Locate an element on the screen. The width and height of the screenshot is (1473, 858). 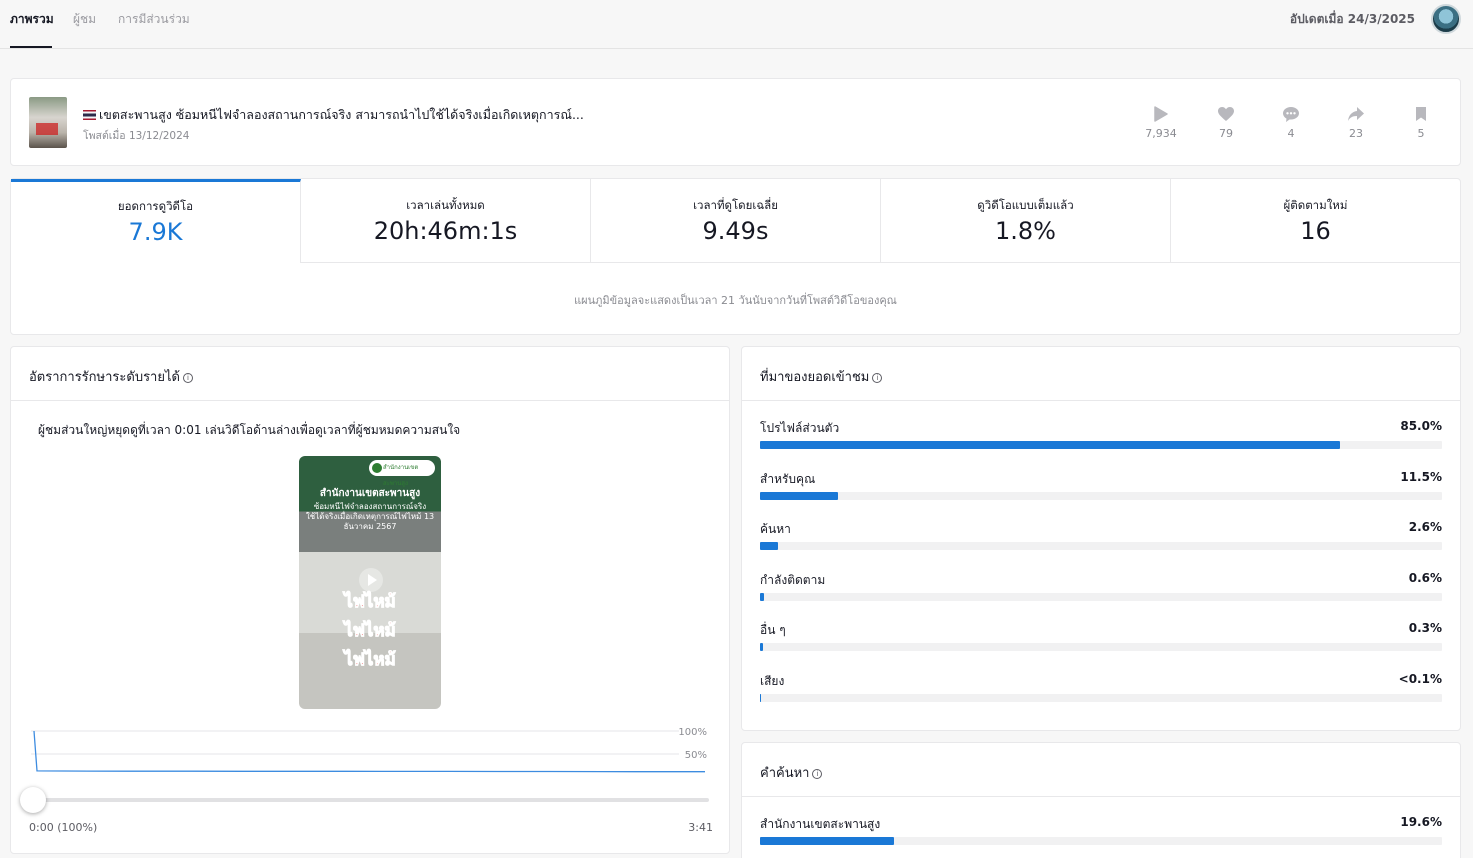
metric-new-followers: ผู้ติดตามใหม่ 16 is located at coordinates (1315, 221).